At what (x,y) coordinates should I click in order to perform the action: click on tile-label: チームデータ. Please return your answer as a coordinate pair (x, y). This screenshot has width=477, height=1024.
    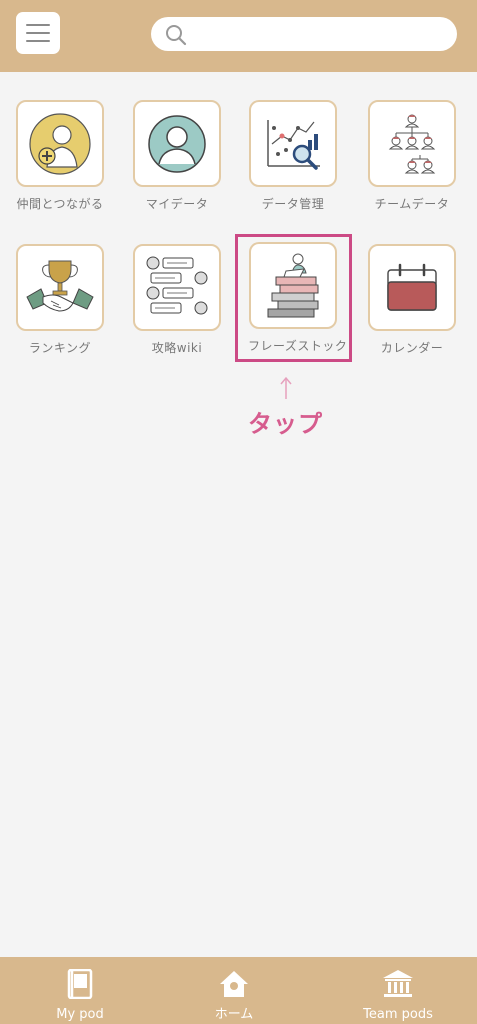
    Looking at the image, I should click on (412, 204).